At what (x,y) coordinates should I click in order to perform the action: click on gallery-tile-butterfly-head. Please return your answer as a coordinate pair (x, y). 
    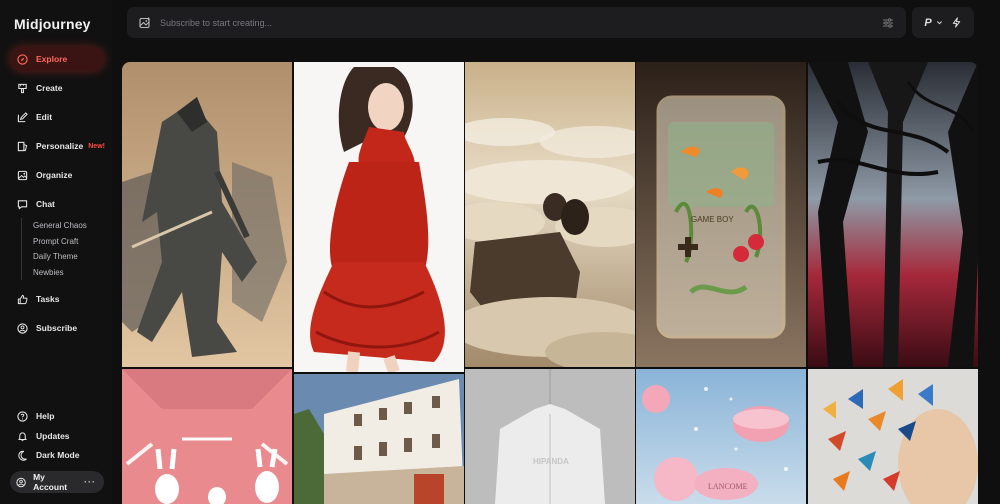
    Looking at the image, I should click on (893, 436).